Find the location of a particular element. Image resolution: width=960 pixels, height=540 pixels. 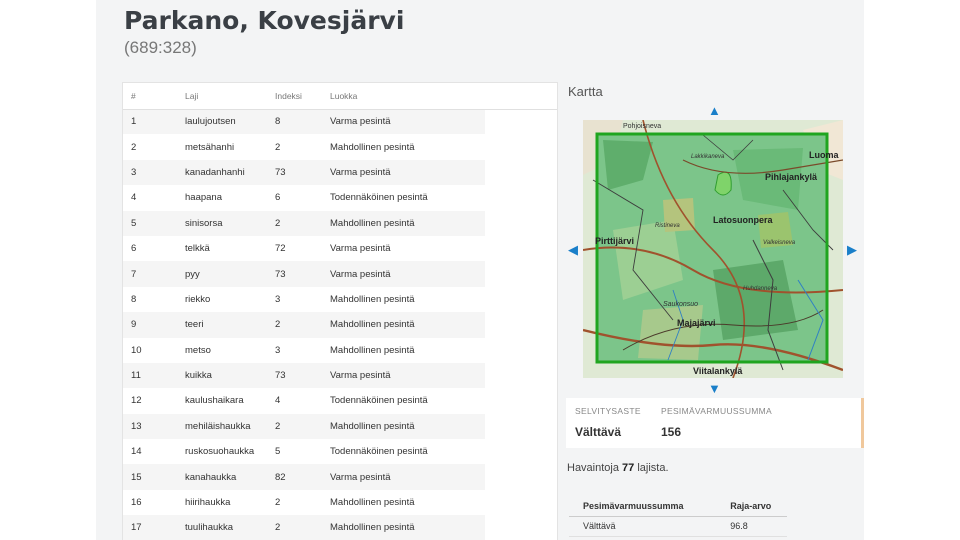

selvitysaste-value: Välttävä is located at coordinates (598, 432).